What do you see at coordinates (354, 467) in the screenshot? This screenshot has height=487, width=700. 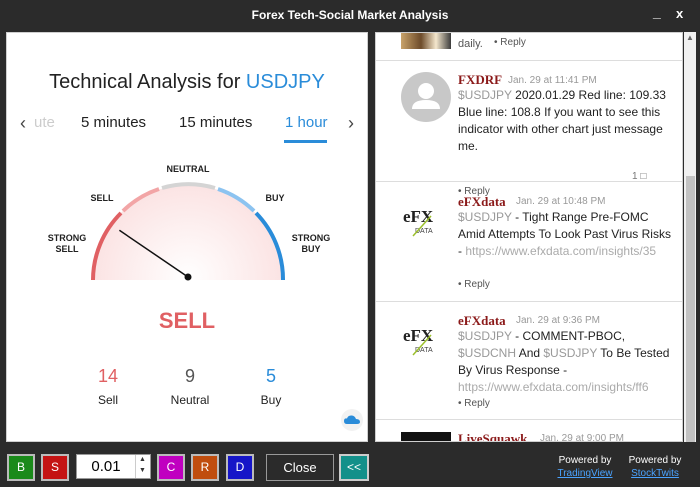 I see `collapse-button: <<` at bounding box center [354, 467].